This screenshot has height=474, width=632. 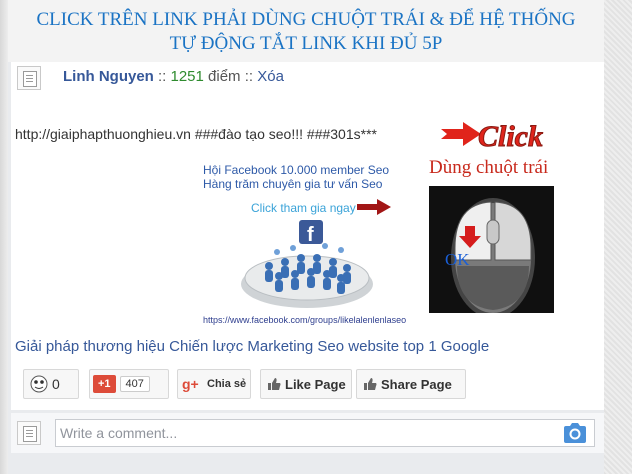 I want to click on mouse-caption: Dùng chuột trái, so click(x=488, y=167).